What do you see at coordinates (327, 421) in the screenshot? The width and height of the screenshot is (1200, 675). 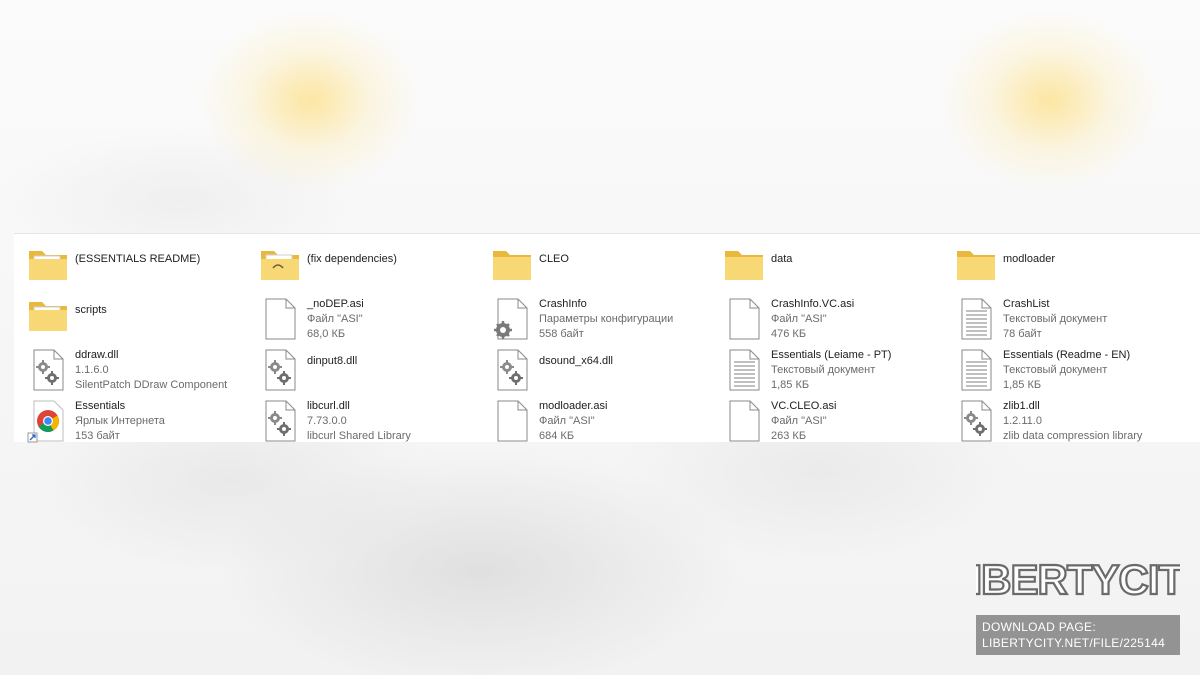 I see `item-version: 7.73.0.0` at bounding box center [327, 421].